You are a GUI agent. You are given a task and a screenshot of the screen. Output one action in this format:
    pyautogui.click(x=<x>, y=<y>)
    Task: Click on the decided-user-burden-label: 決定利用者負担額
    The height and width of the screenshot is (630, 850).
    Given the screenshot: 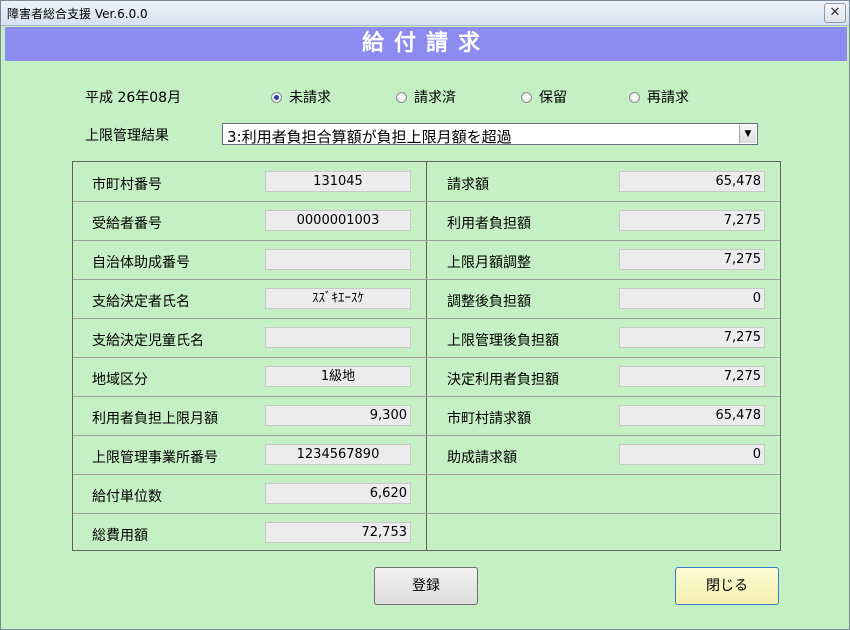 What is the action you would take?
    pyautogui.click(x=503, y=380)
    